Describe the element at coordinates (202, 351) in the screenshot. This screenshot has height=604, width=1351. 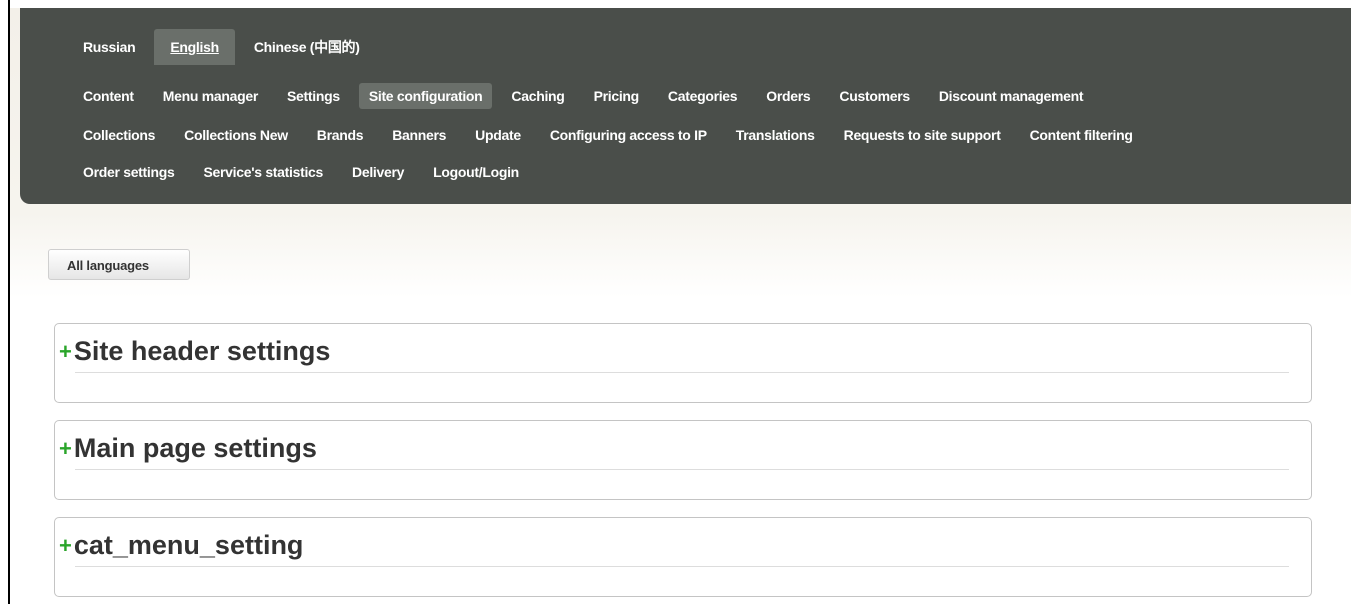
I see `panel-title: Site header settings` at that location.